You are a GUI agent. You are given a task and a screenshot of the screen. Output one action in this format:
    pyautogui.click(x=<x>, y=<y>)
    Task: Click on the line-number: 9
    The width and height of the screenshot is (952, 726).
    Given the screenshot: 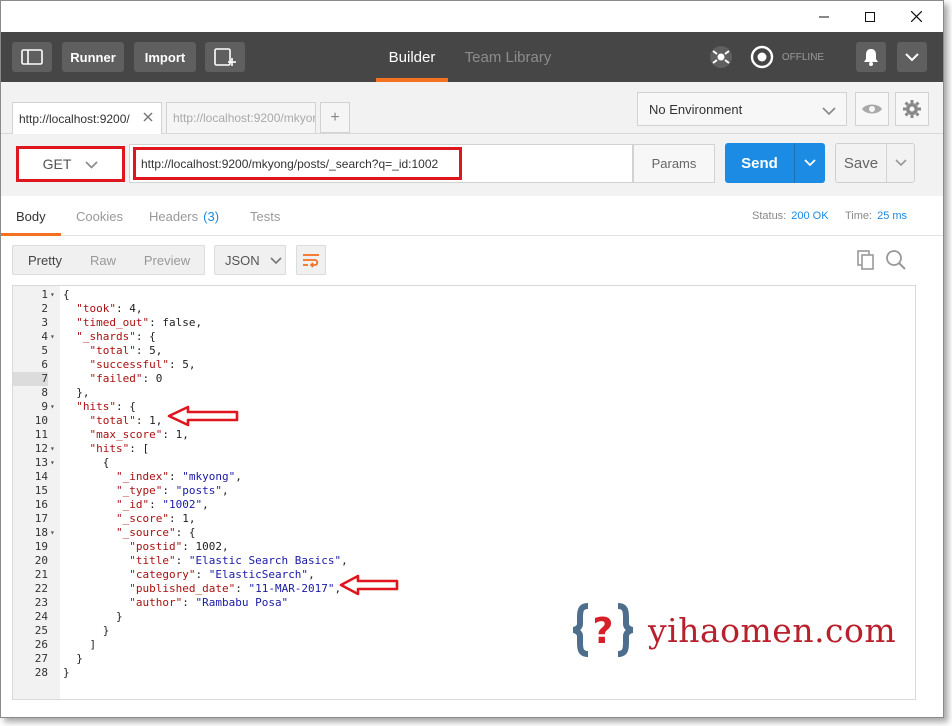 What is the action you would take?
    pyautogui.click(x=44, y=406)
    